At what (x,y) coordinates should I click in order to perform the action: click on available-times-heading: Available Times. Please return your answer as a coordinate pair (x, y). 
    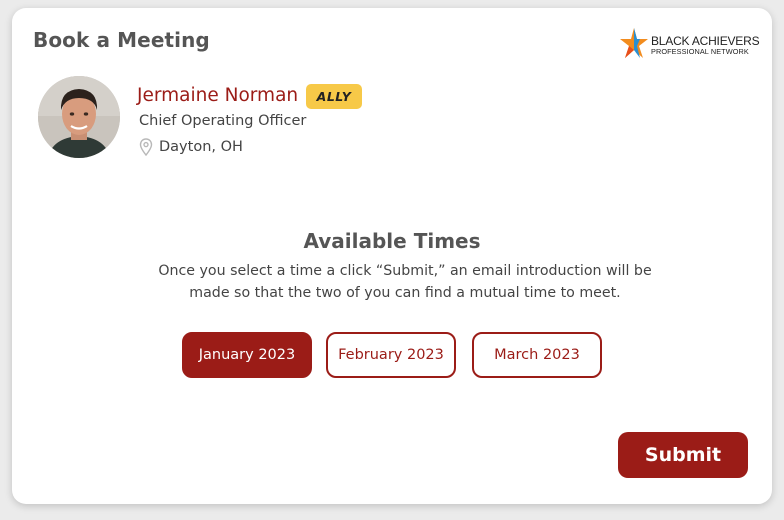
    Looking at the image, I should click on (392, 241).